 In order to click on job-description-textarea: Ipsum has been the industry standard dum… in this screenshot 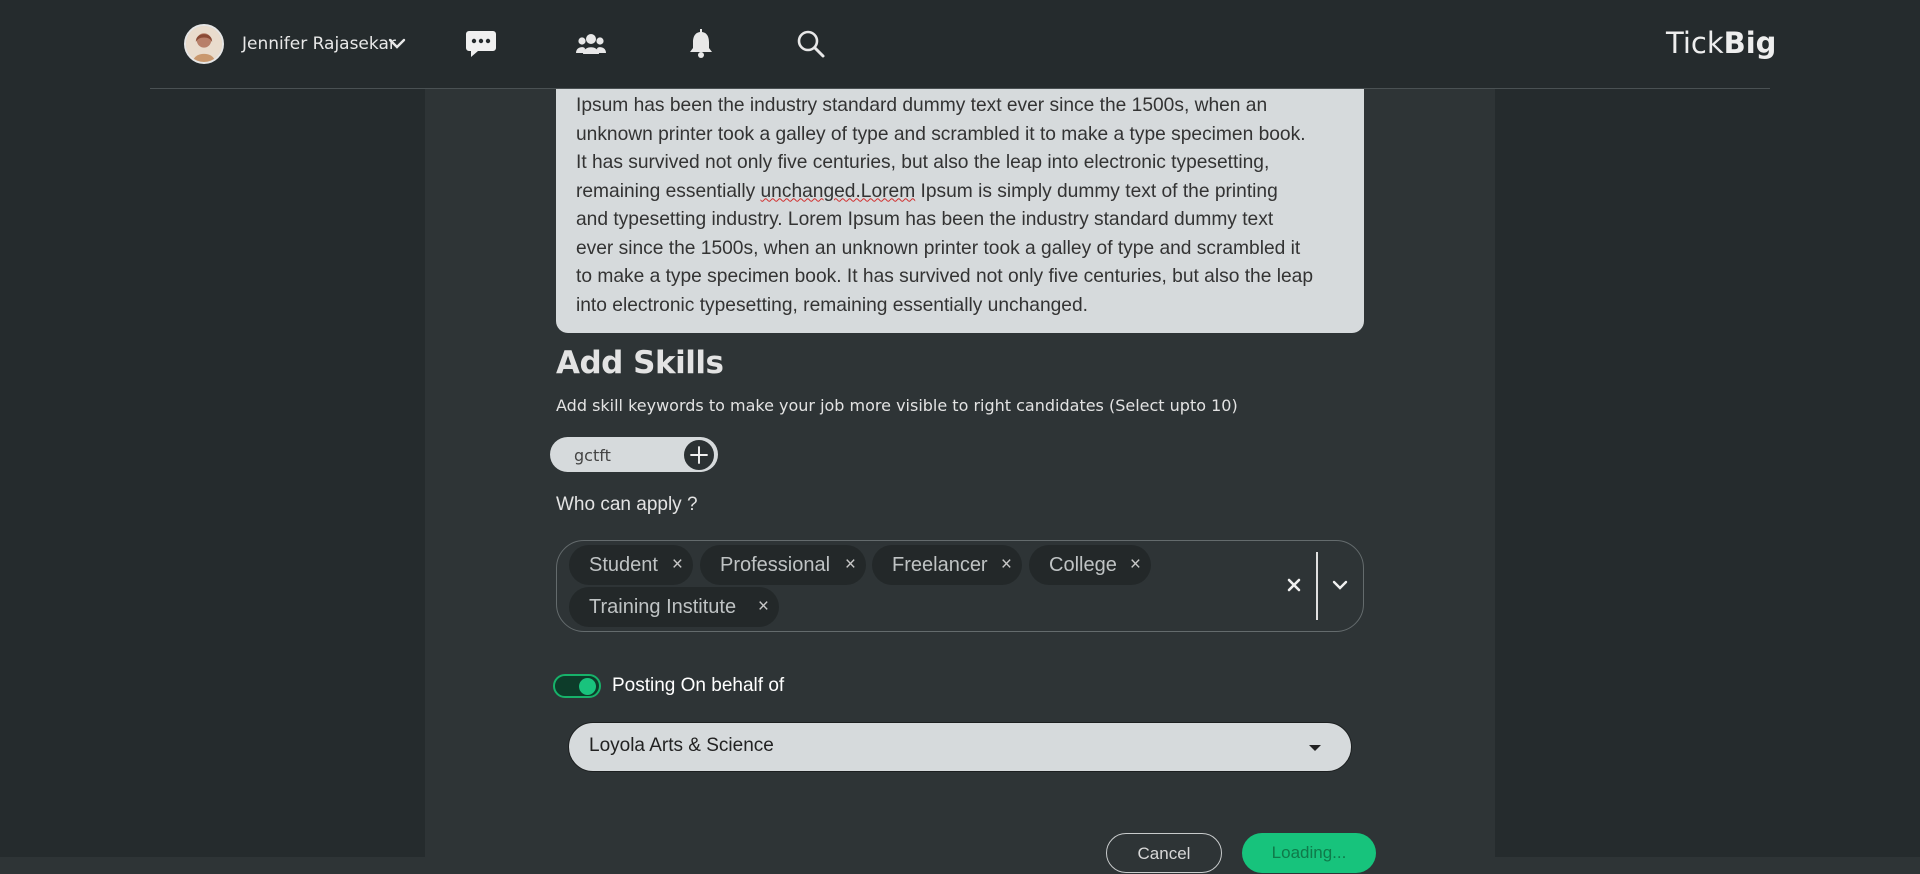, I will do `click(960, 206)`.